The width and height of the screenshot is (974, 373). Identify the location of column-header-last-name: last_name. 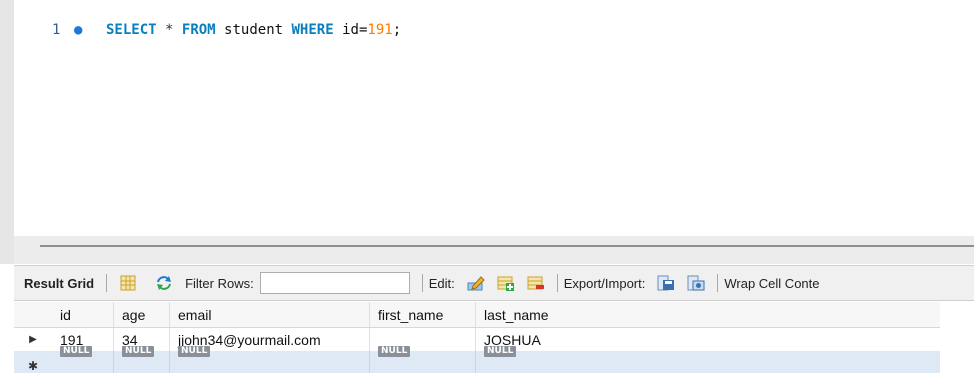
(708, 314).